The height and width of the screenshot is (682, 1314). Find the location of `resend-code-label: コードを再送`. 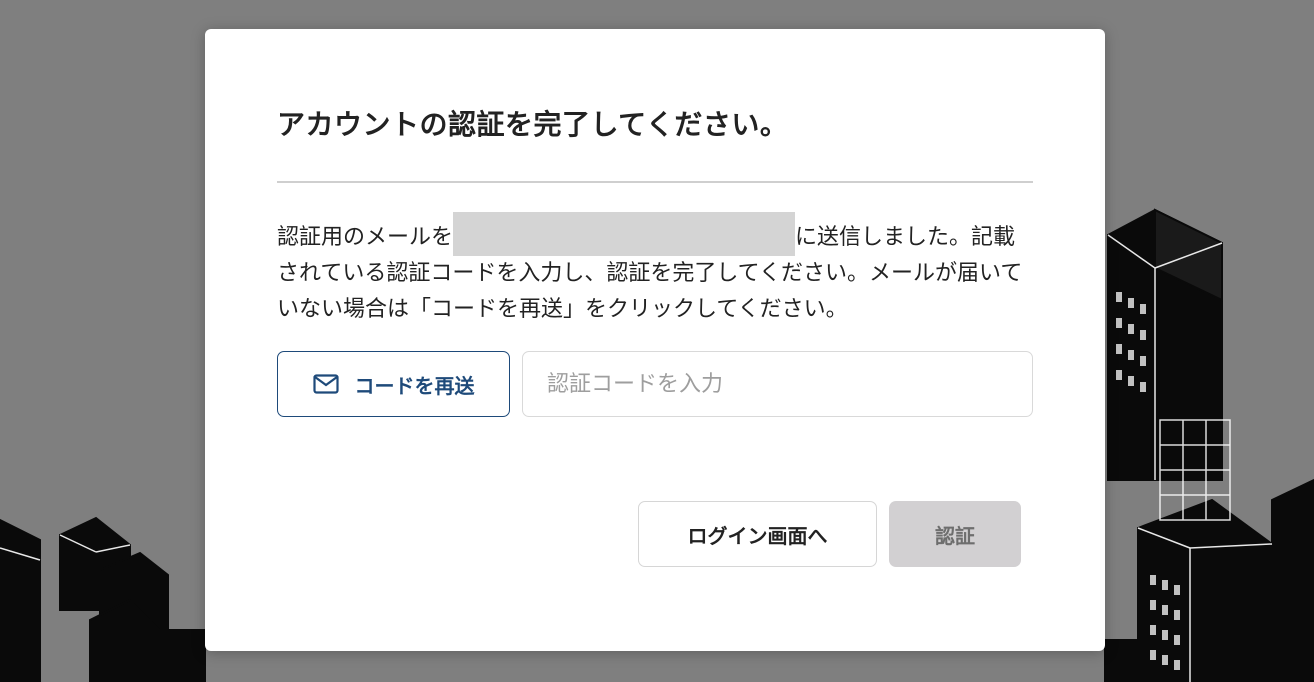

resend-code-label: コードを再送 is located at coordinates (414, 386).